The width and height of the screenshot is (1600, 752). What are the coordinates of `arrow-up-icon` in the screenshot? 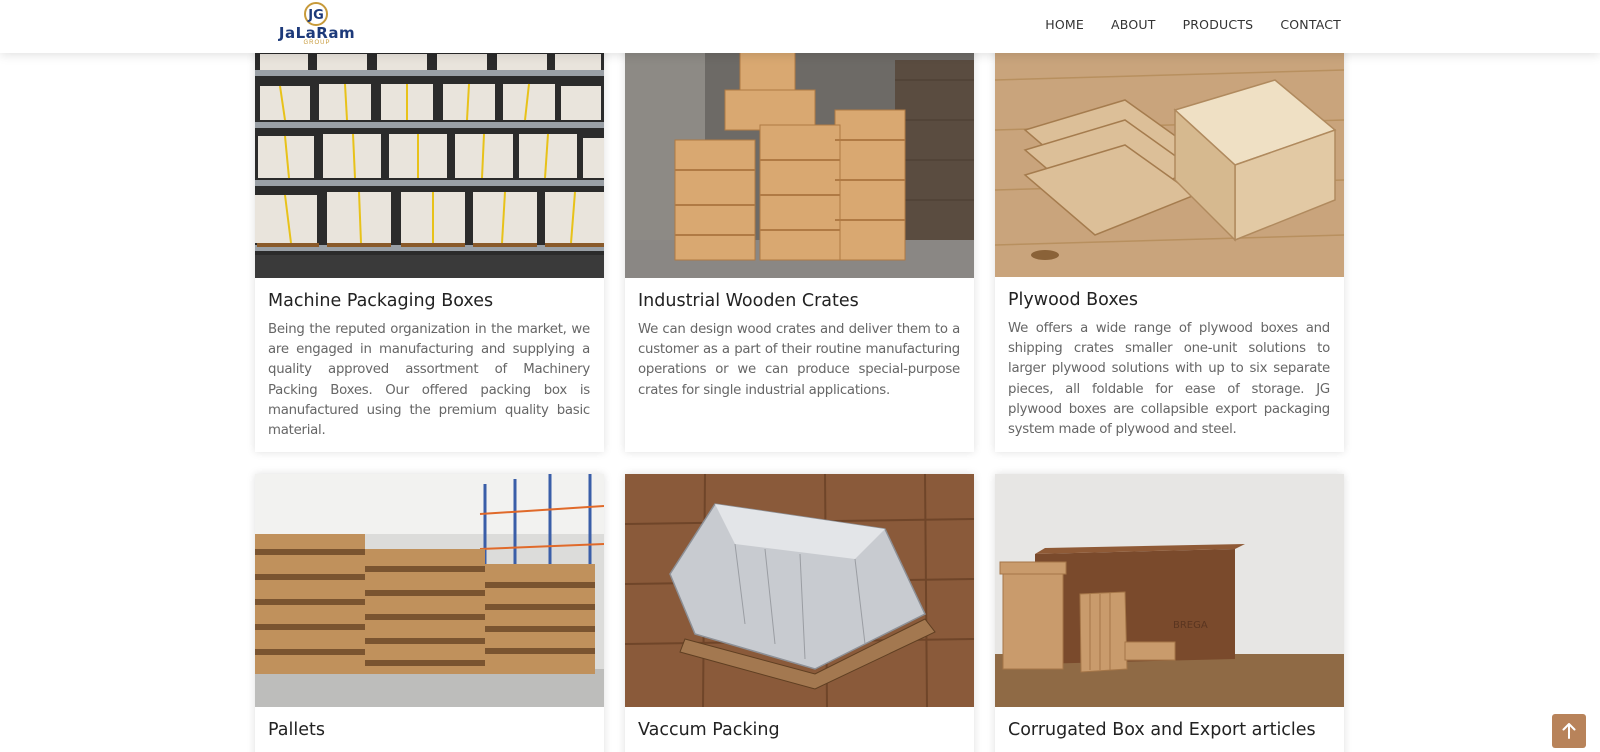 It's located at (1569, 731).